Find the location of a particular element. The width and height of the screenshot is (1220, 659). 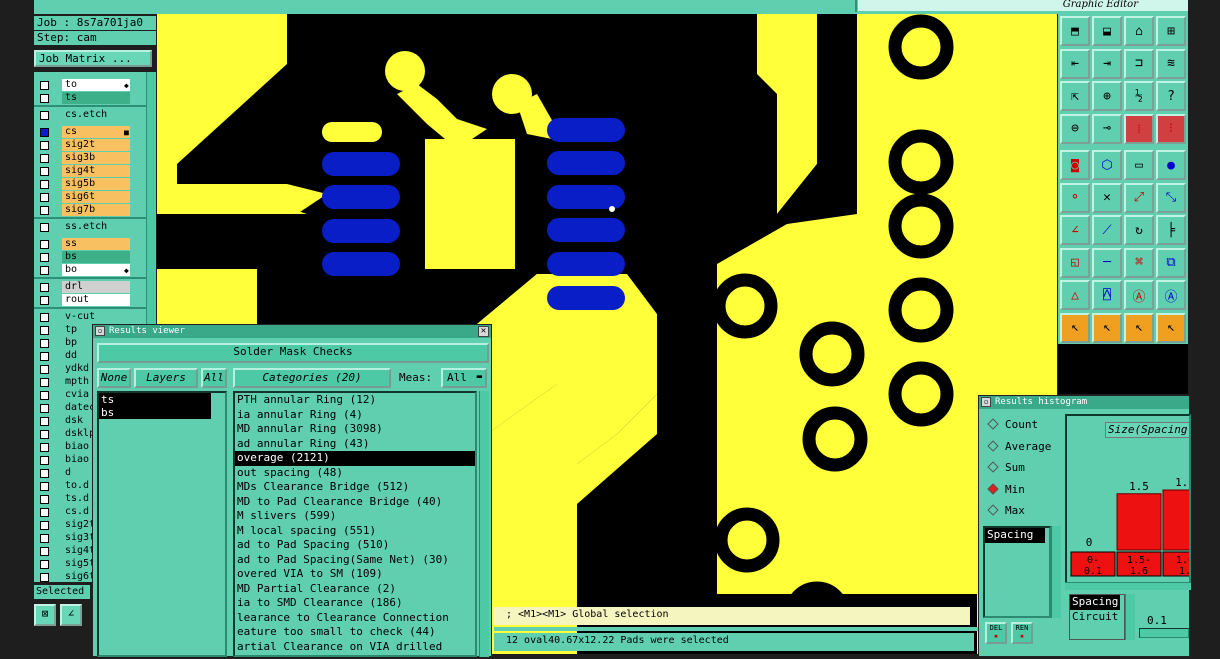

layer-row: to ◆ is located at coordinates (95, 85).